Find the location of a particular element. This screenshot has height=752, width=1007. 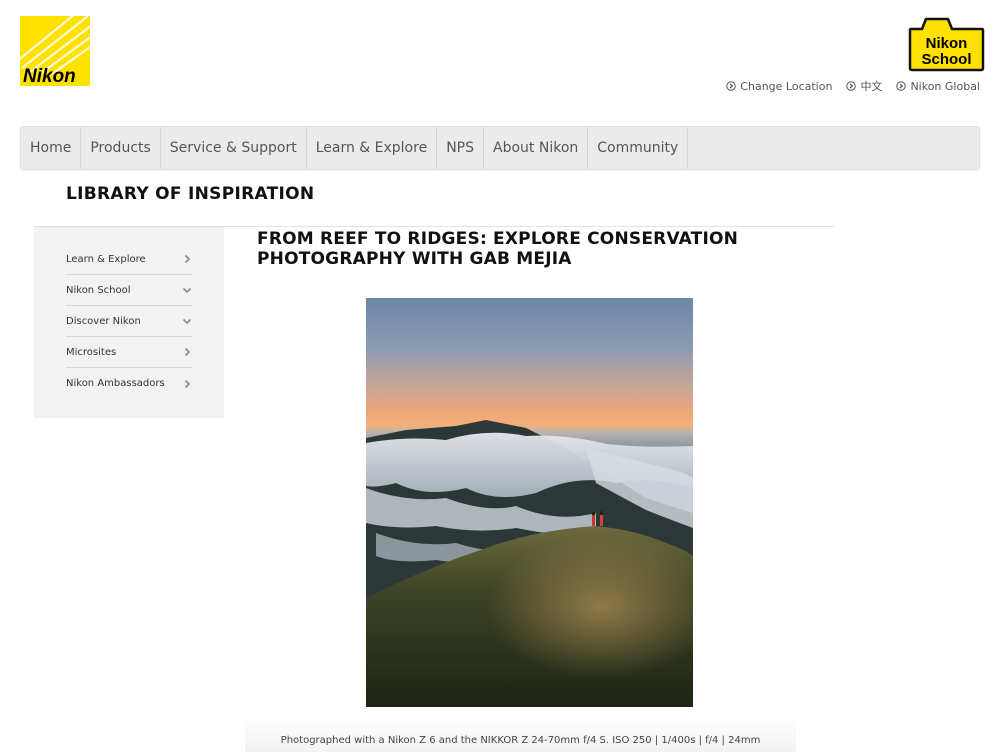

sidebar-item-label: Discover Nikon is located at coordinates (103, 321).